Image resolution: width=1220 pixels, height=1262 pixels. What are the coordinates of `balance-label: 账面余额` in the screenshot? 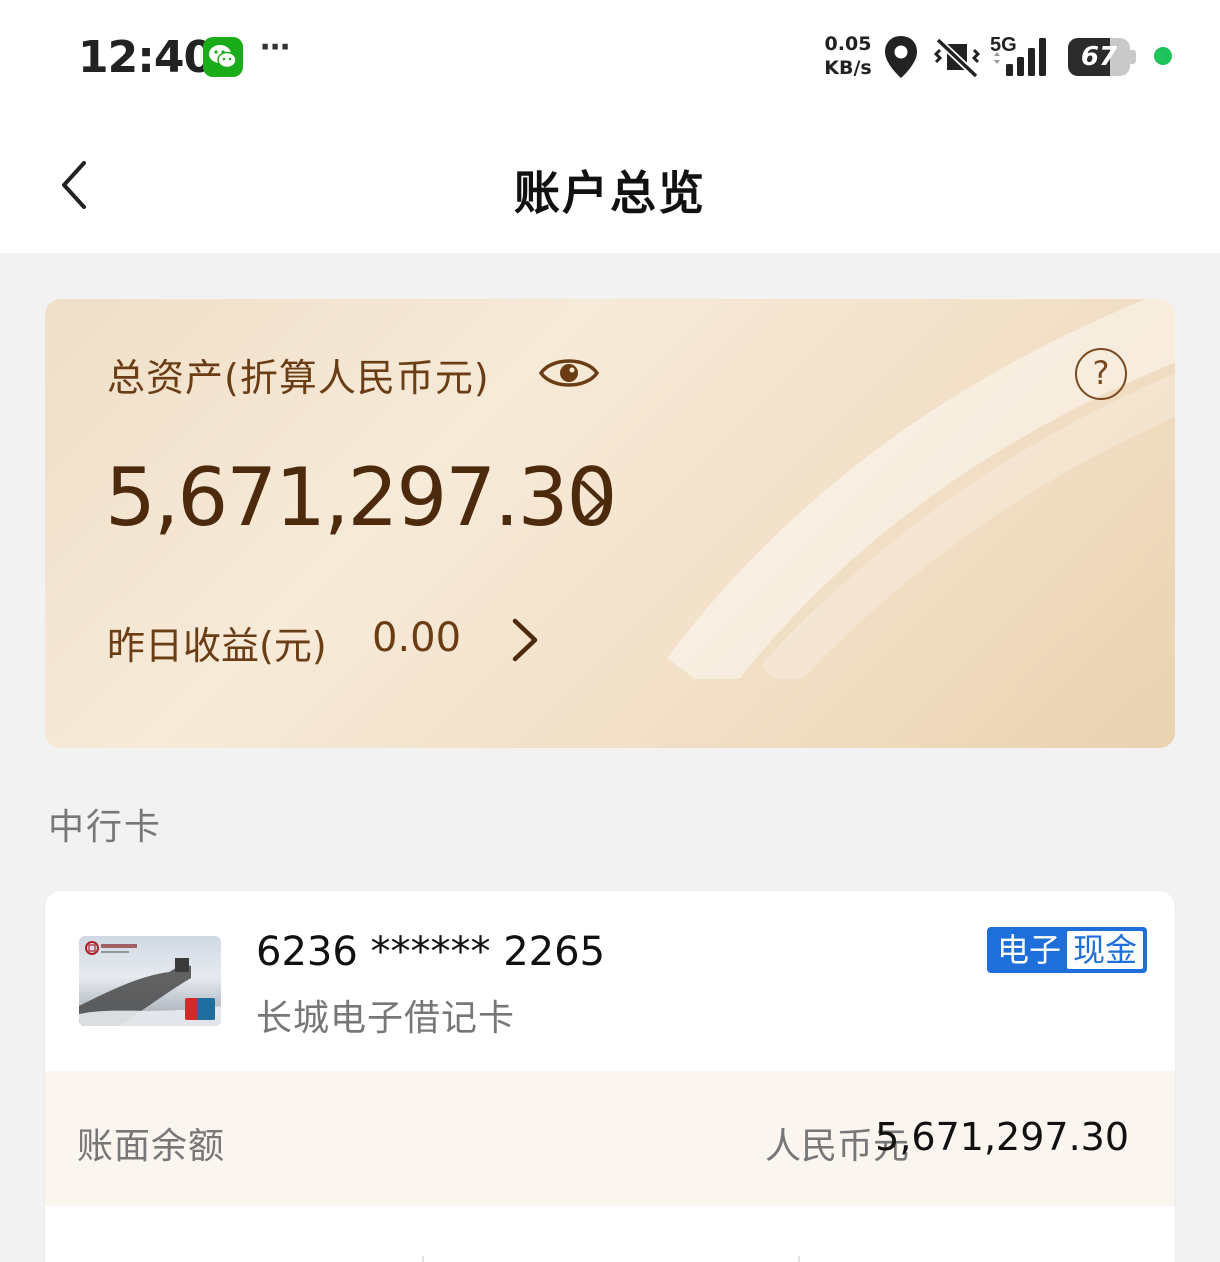 It's located at (151, 1146).